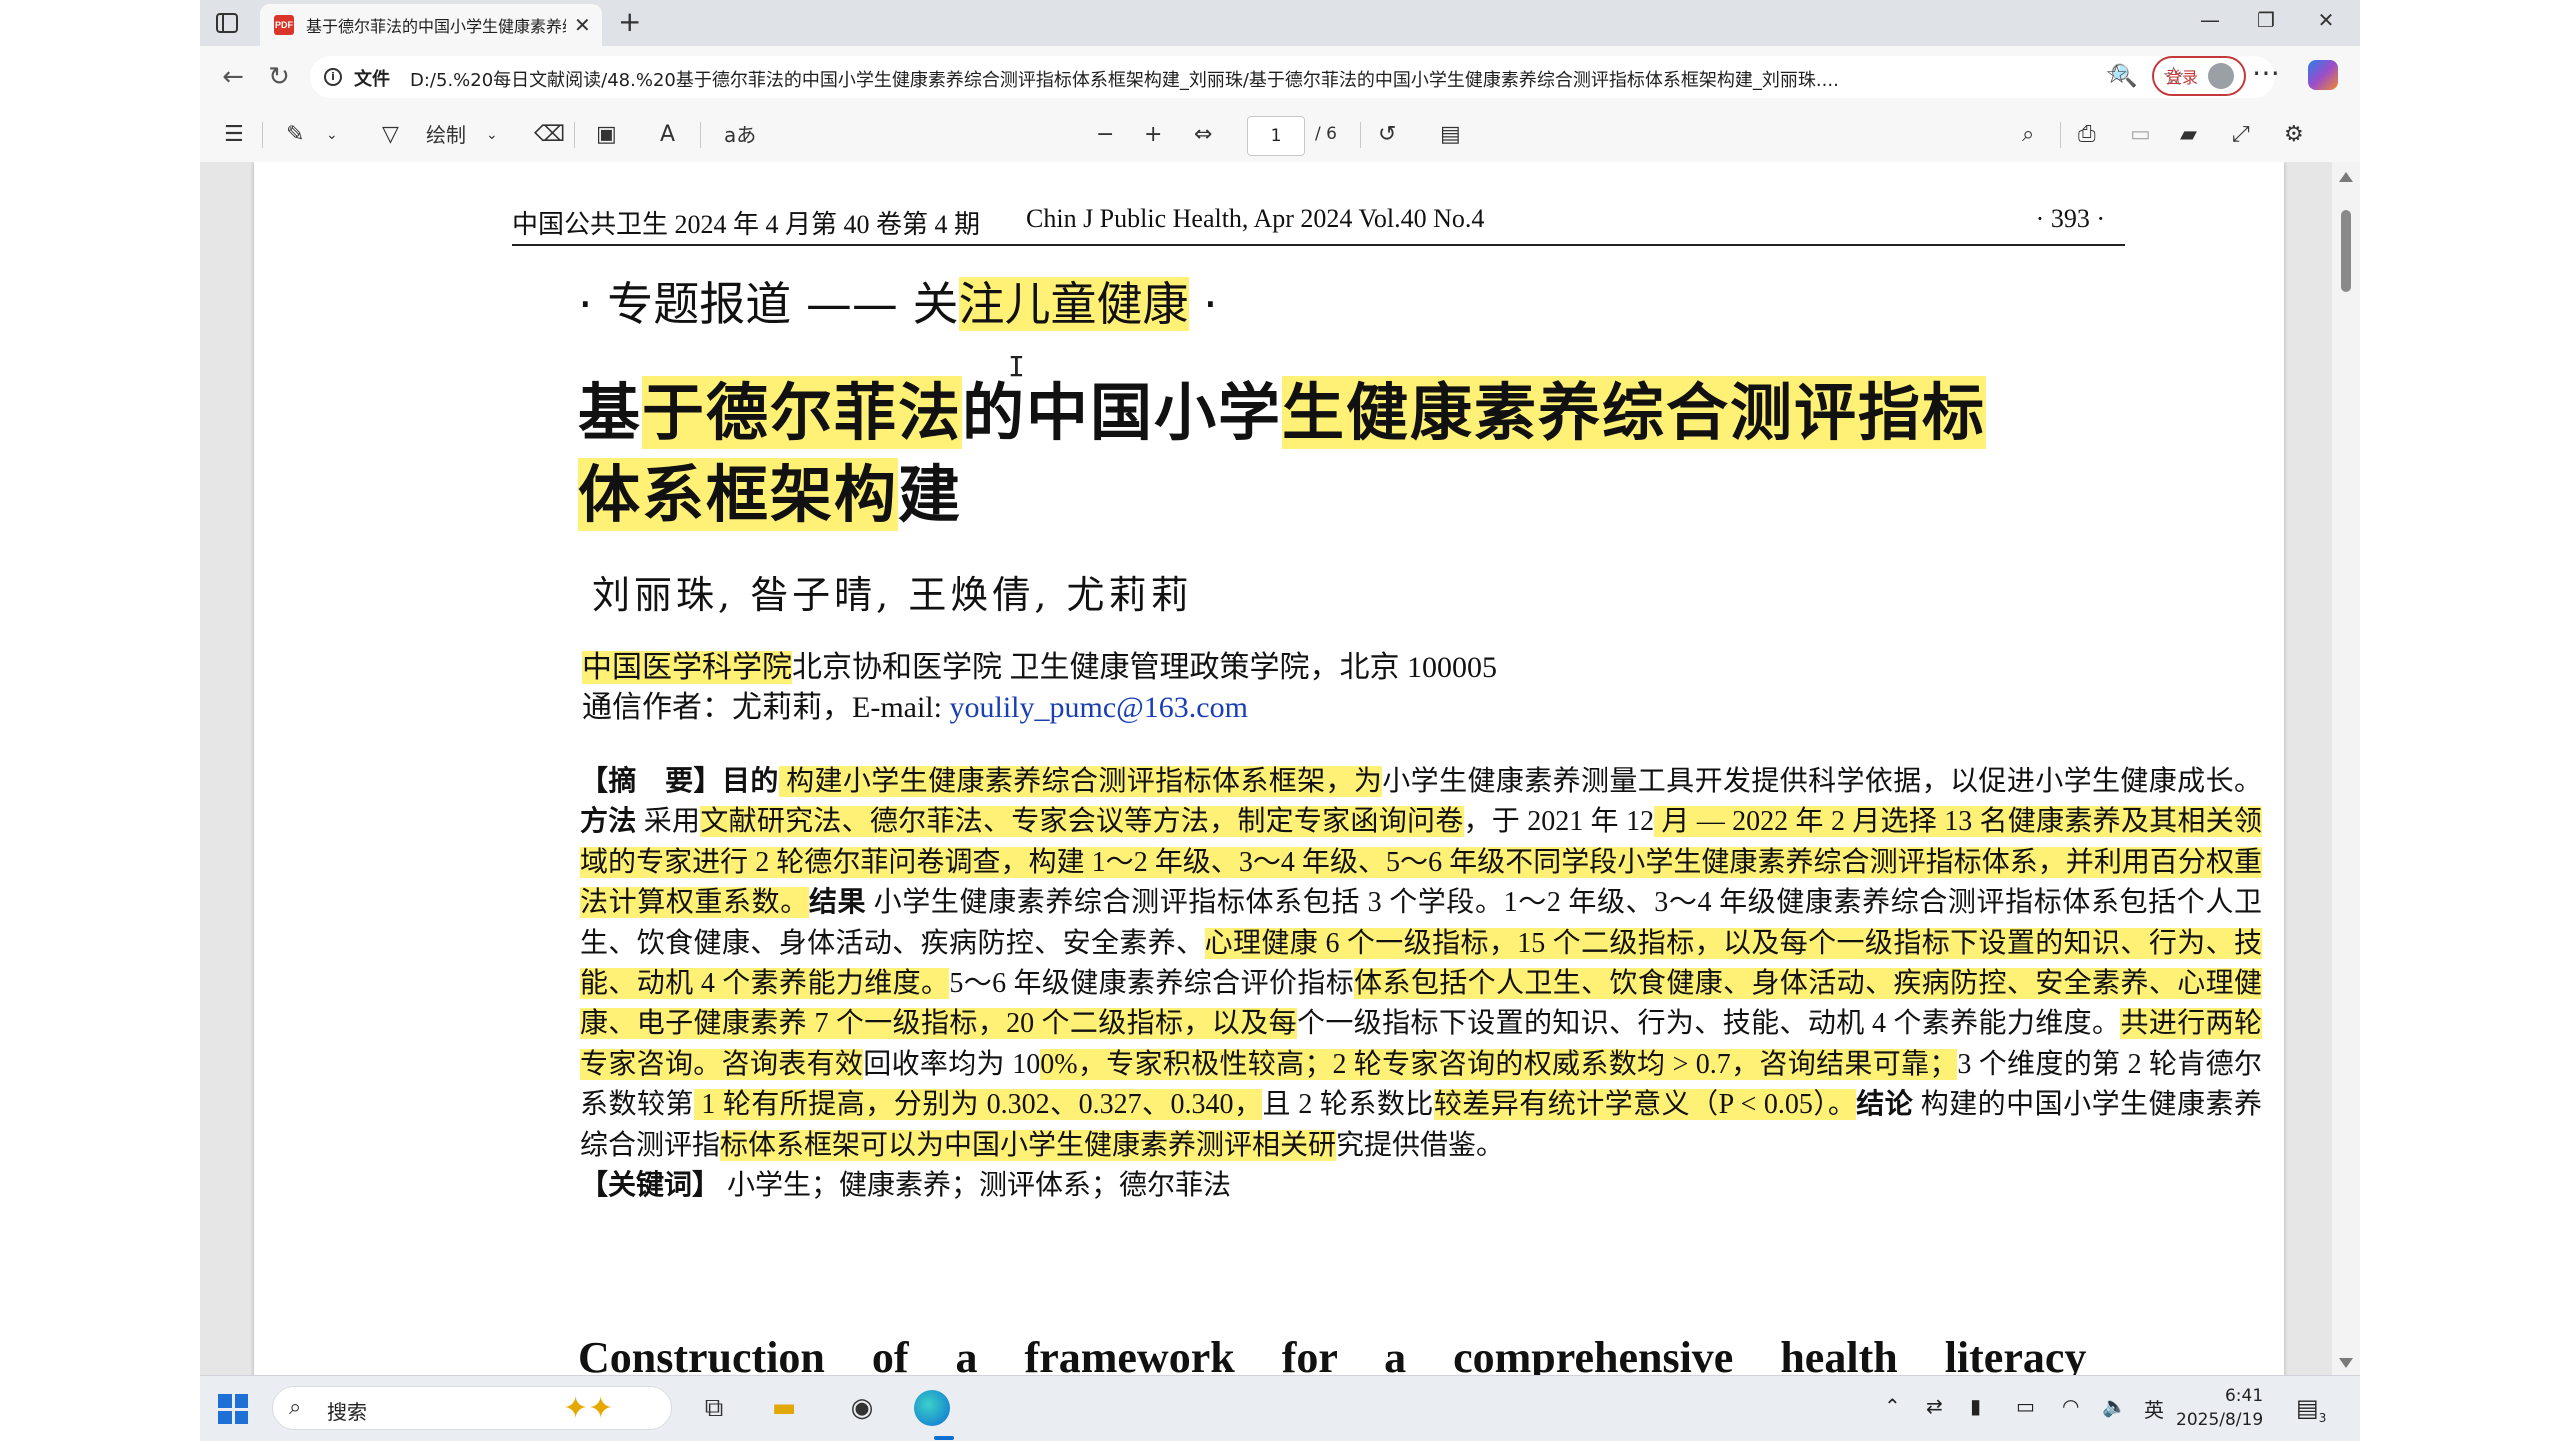 The image size is (2560, 1441). What do you see at coordinates (862, 1408) in the screenshot?
I see `app-icon: ◉` at bounding box center [862, 1408].